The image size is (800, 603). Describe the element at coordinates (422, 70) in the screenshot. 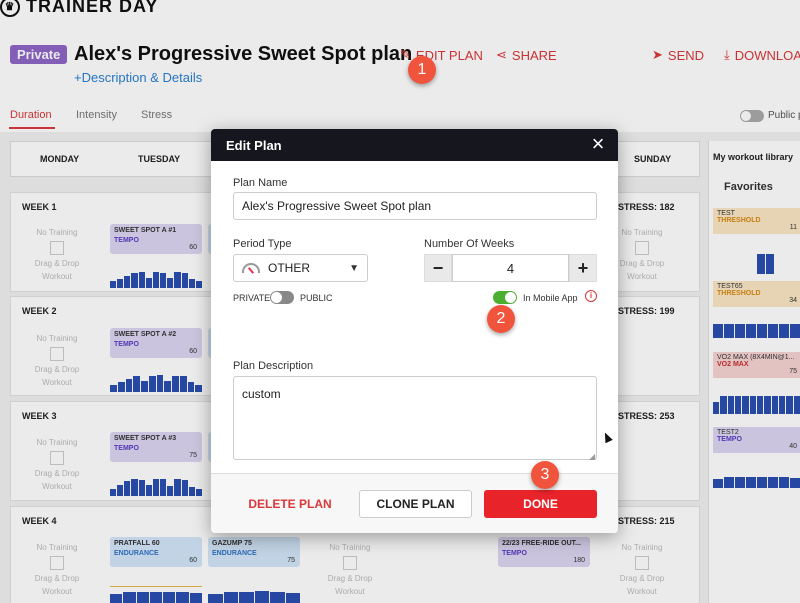

I see `step-marker: 1` at that location.